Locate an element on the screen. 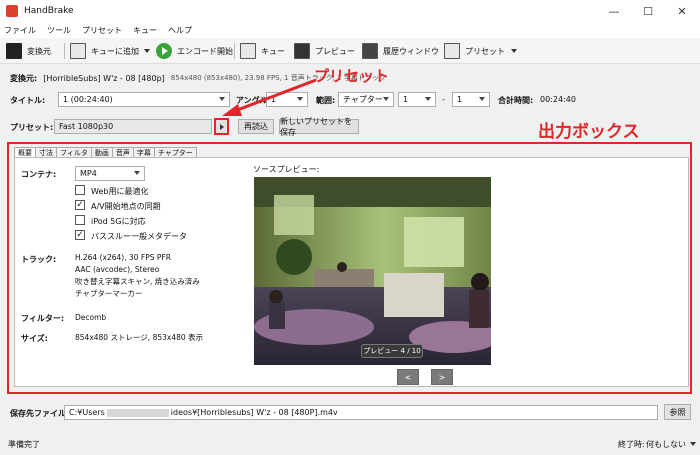 Image resolution: width=700 pixels, height=455 pixels. source-label: 変換元: is located at coordinates (24, 78).